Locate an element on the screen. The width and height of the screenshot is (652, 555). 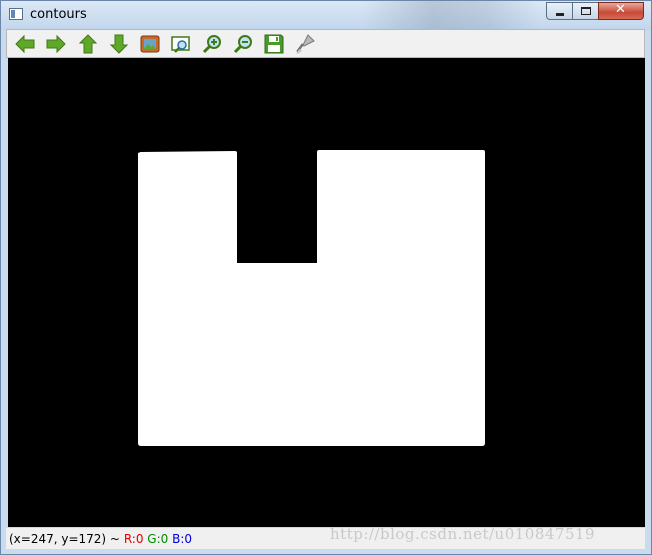
toolbar is located at coordinates (325, 43).